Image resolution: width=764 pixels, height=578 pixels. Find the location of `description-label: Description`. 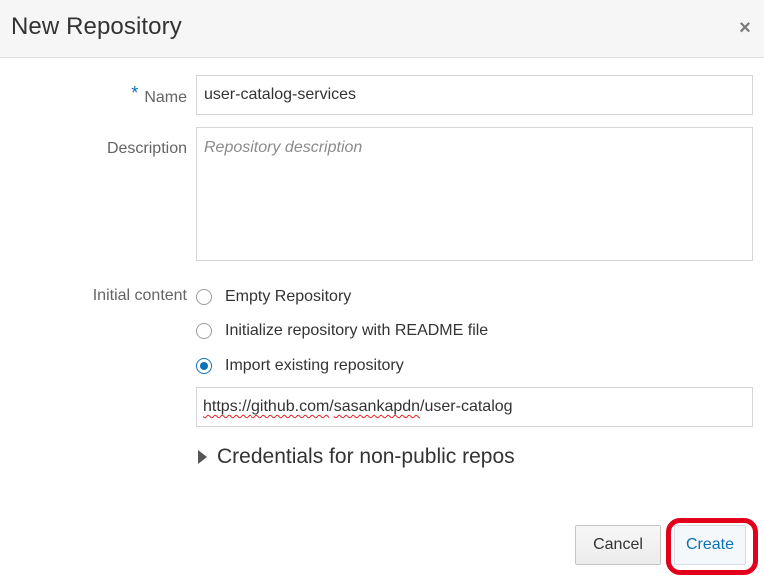

description-label: Description is located at coordinates (146, 148).